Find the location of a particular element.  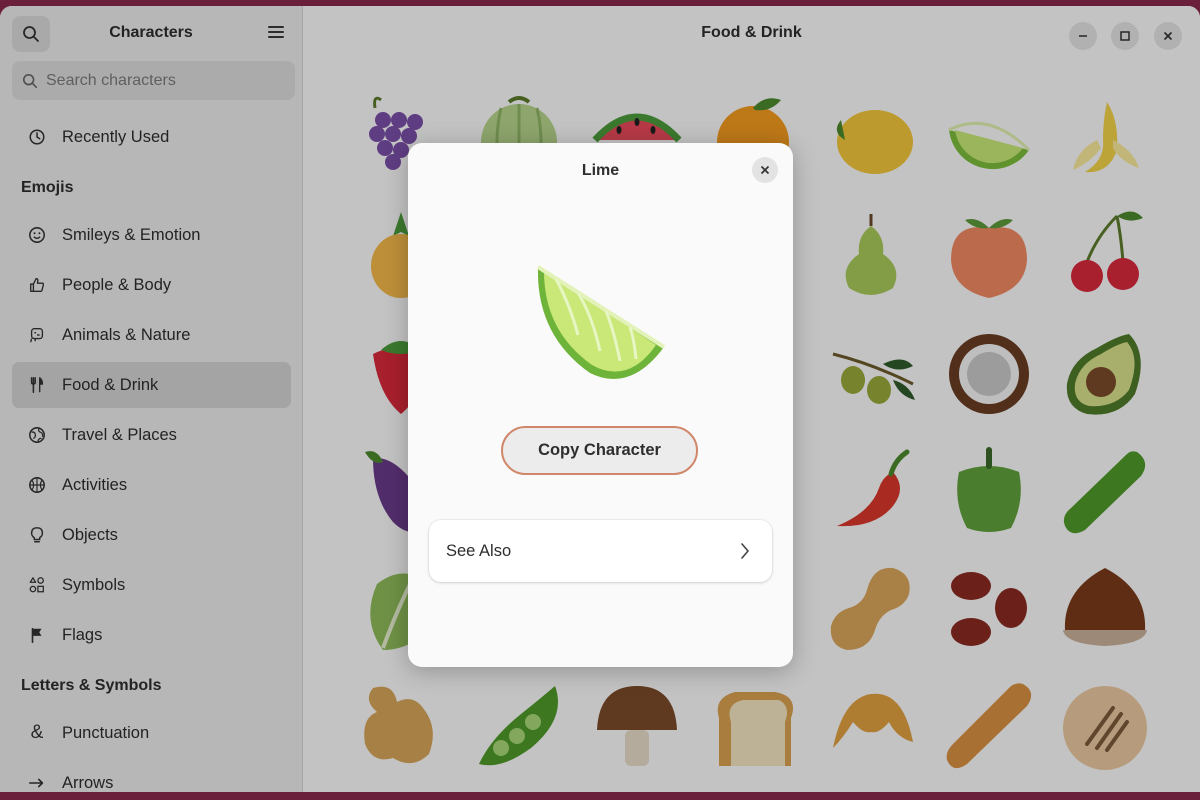

copy-character-button: Copy Character is located at coordinates (599, 450).